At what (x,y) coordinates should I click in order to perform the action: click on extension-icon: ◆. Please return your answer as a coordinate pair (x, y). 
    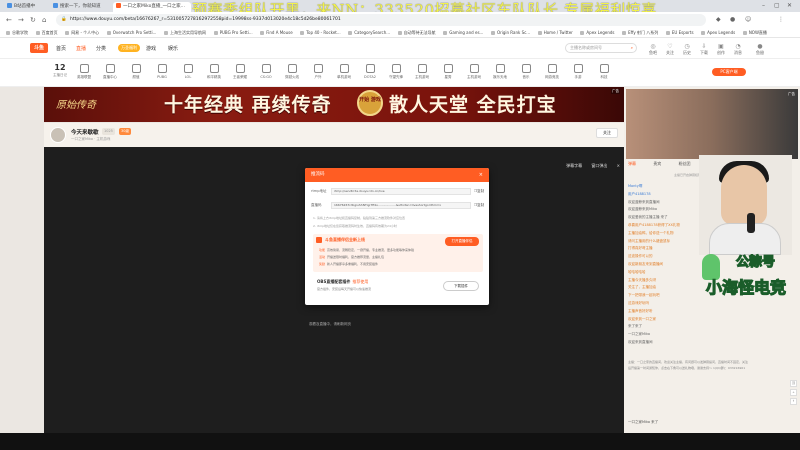
    Looking at the image, I should click on (718, 19).